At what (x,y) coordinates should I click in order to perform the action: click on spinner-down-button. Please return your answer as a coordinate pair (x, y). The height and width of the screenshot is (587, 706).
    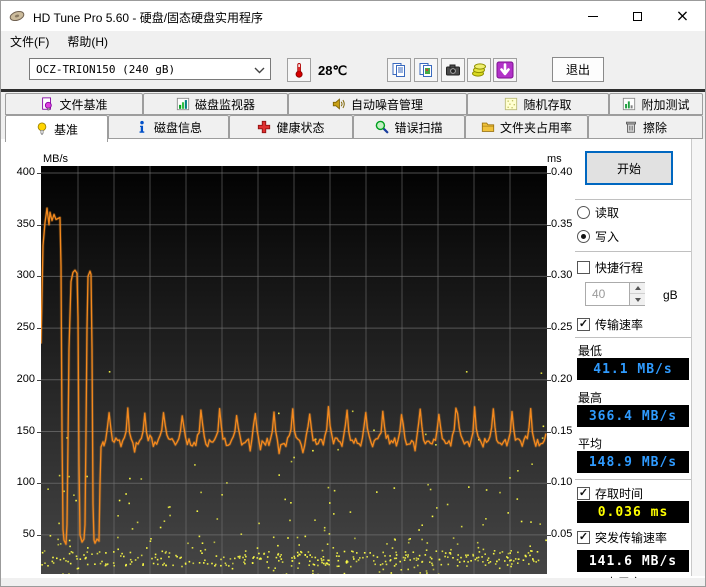
    Looking at the image, I should click on (637, 299).